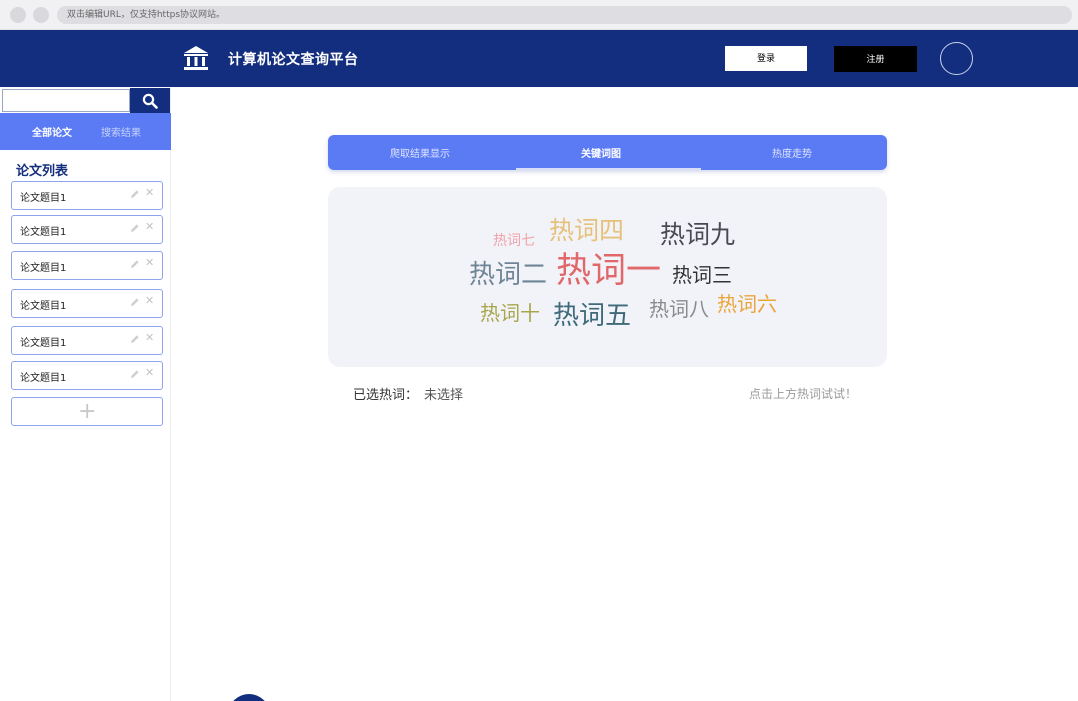 The width and height of the screenshot is (1078, 701). I want to click on main-tabs: 爬取结果显示 关键词图 热度走势, so click(607, 152).